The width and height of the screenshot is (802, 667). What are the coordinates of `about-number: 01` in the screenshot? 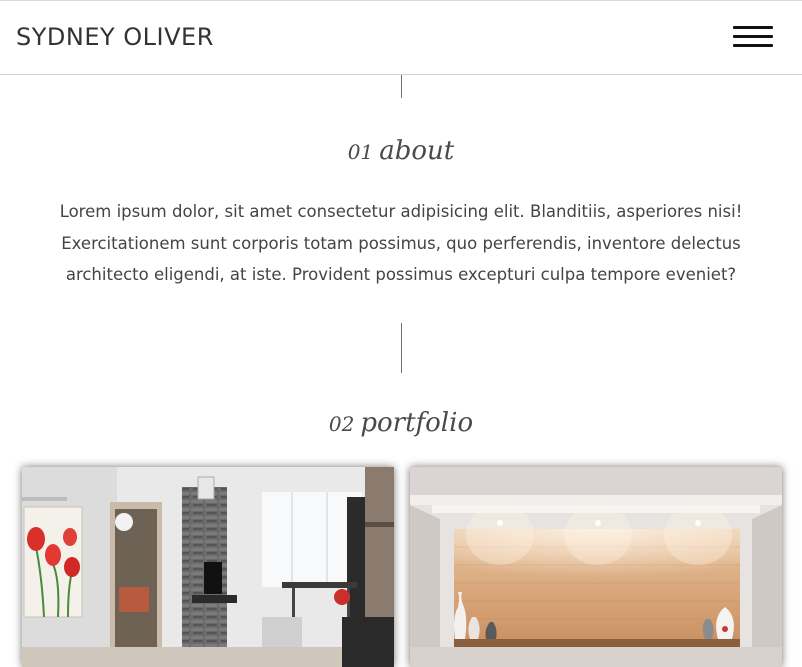 It's located at (360, 152).